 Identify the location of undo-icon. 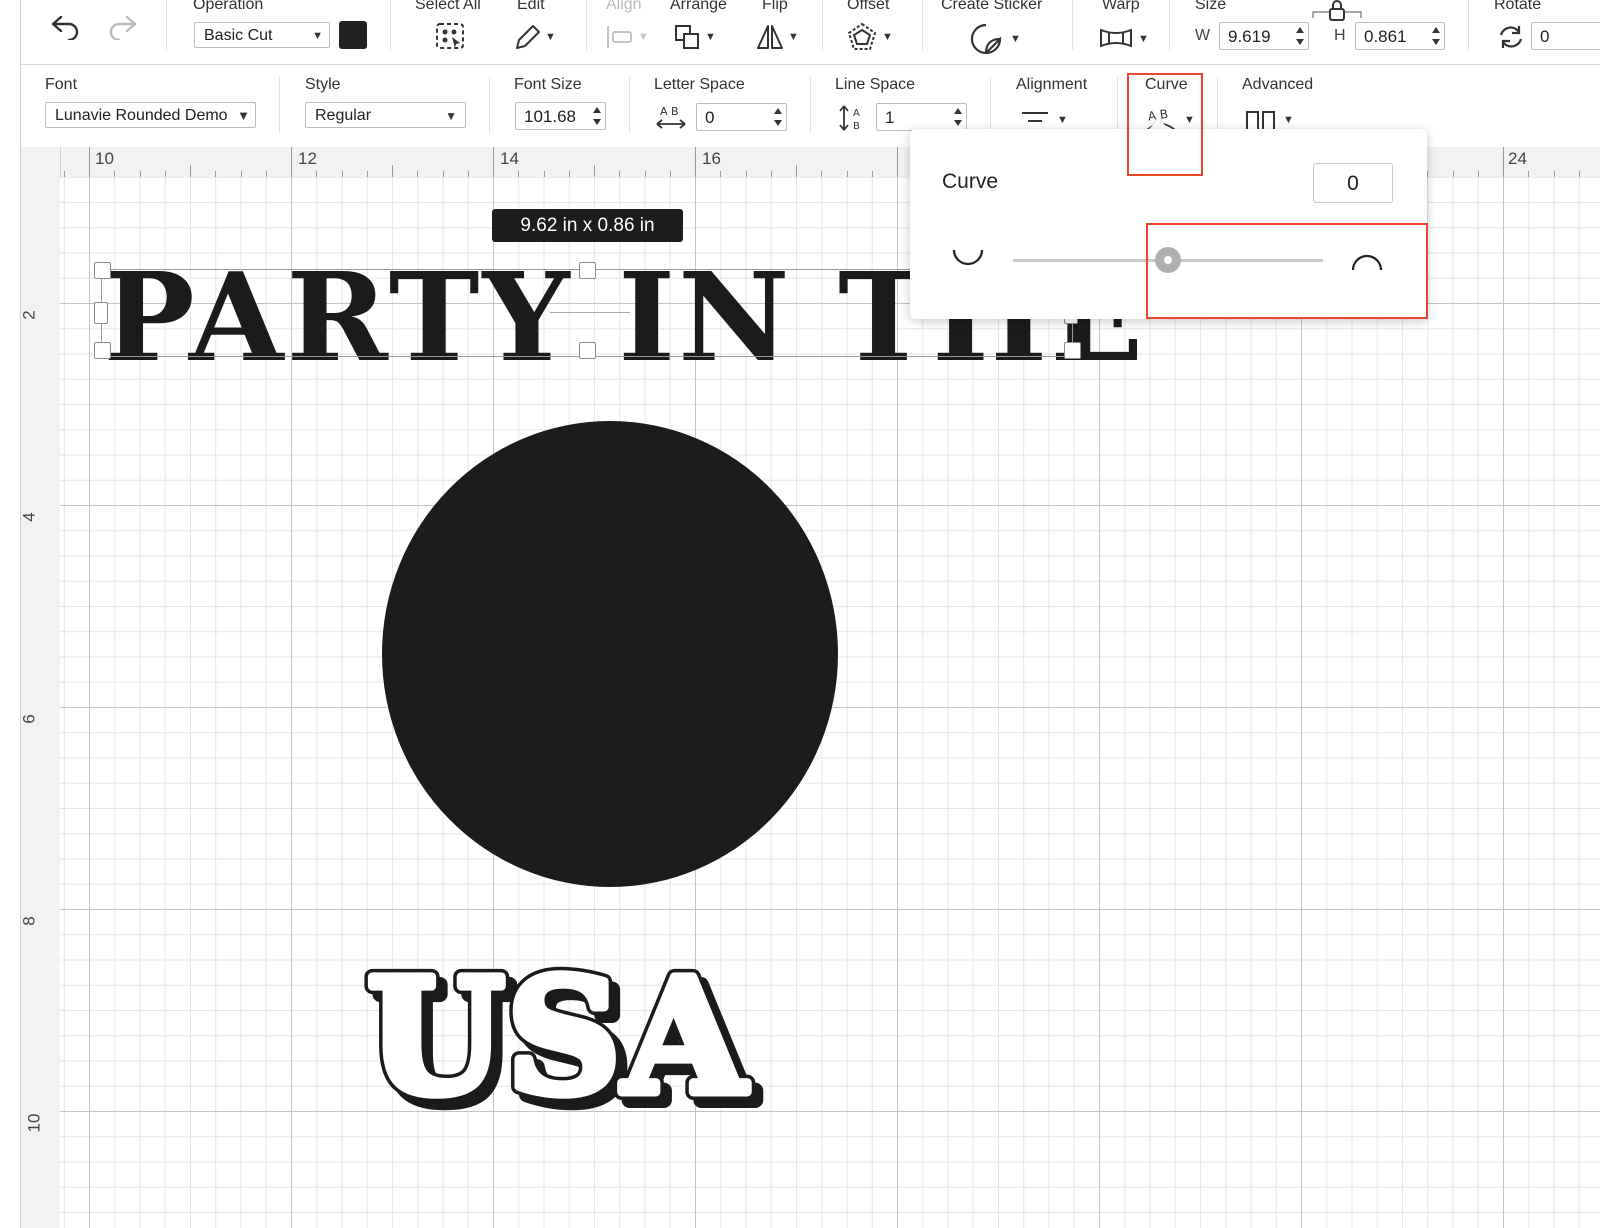
(65, 27).